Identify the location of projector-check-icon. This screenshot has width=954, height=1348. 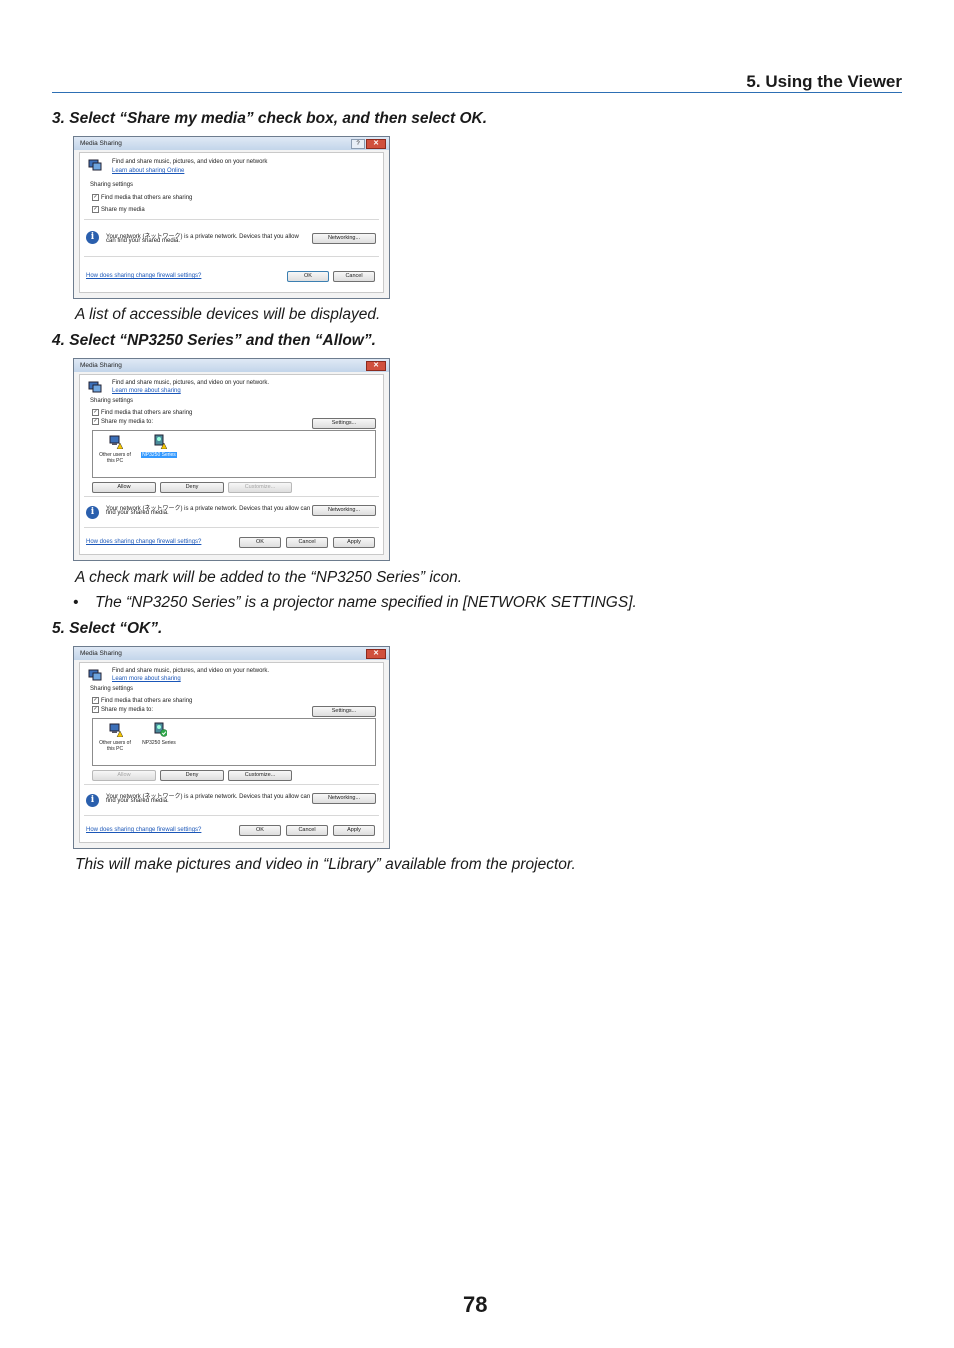
(161, 729).